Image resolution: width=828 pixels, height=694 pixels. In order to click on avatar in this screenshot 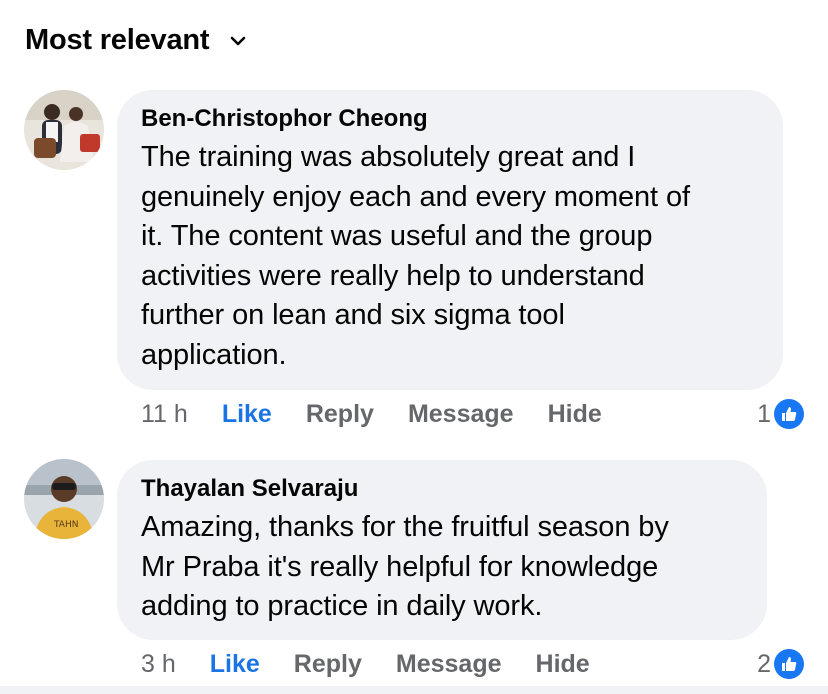, I will do `click(64, 130)`.